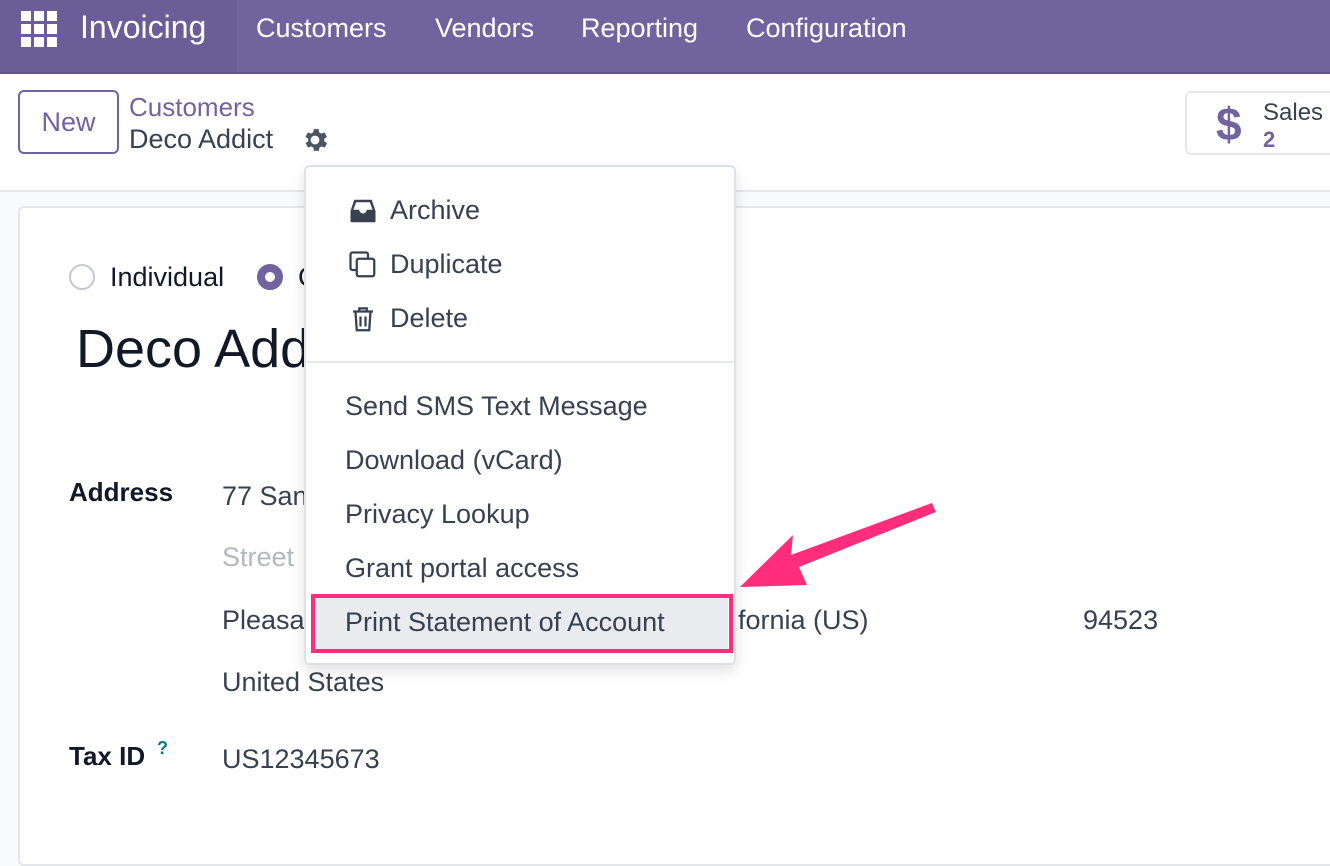  Describe the element at coordinates (143, 27) in the screenshot. I see `app-title: Invoicing` at that location.